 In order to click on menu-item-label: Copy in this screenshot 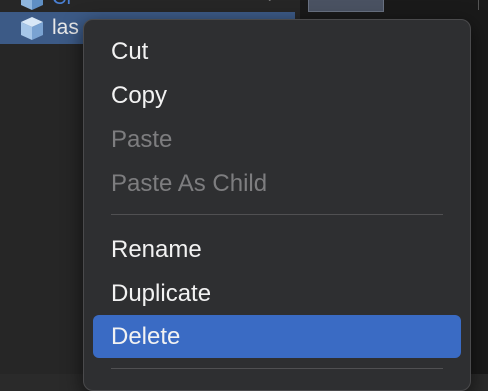, I will do `click(139, 95)`.